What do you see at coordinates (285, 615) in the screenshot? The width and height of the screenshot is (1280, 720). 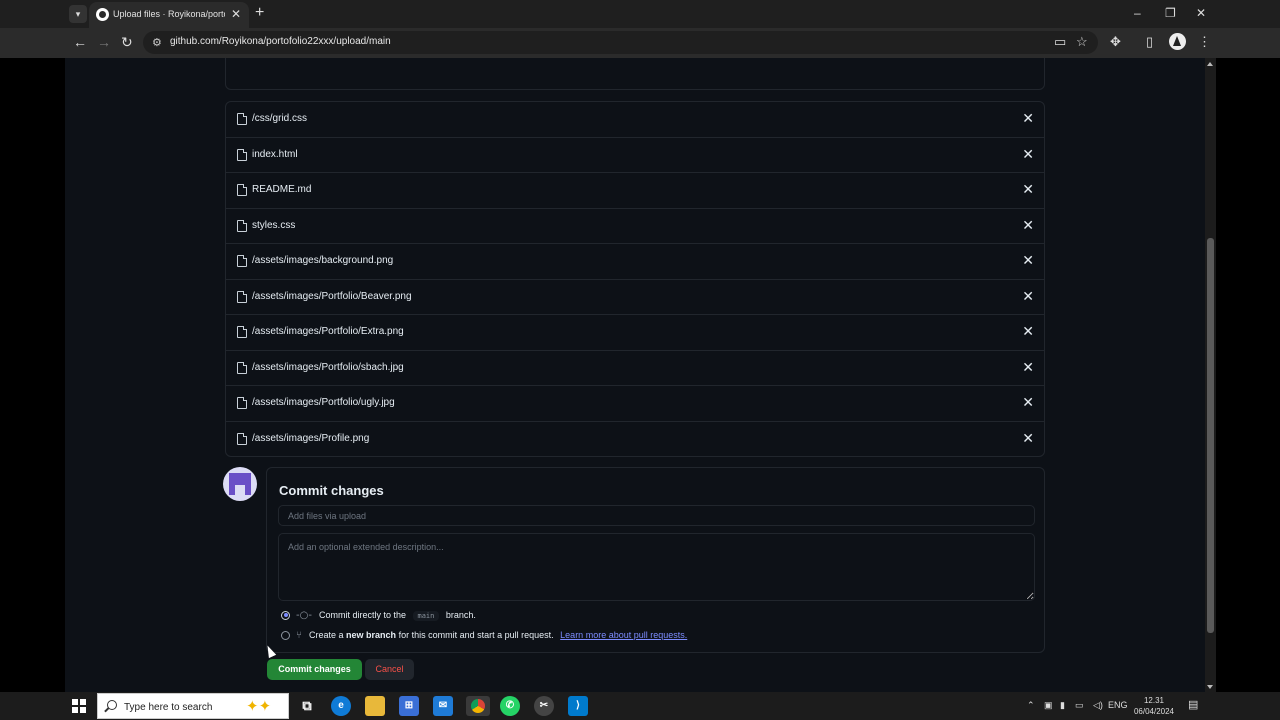 I see `commit-direct-radio` at bounding box center [285, 615].